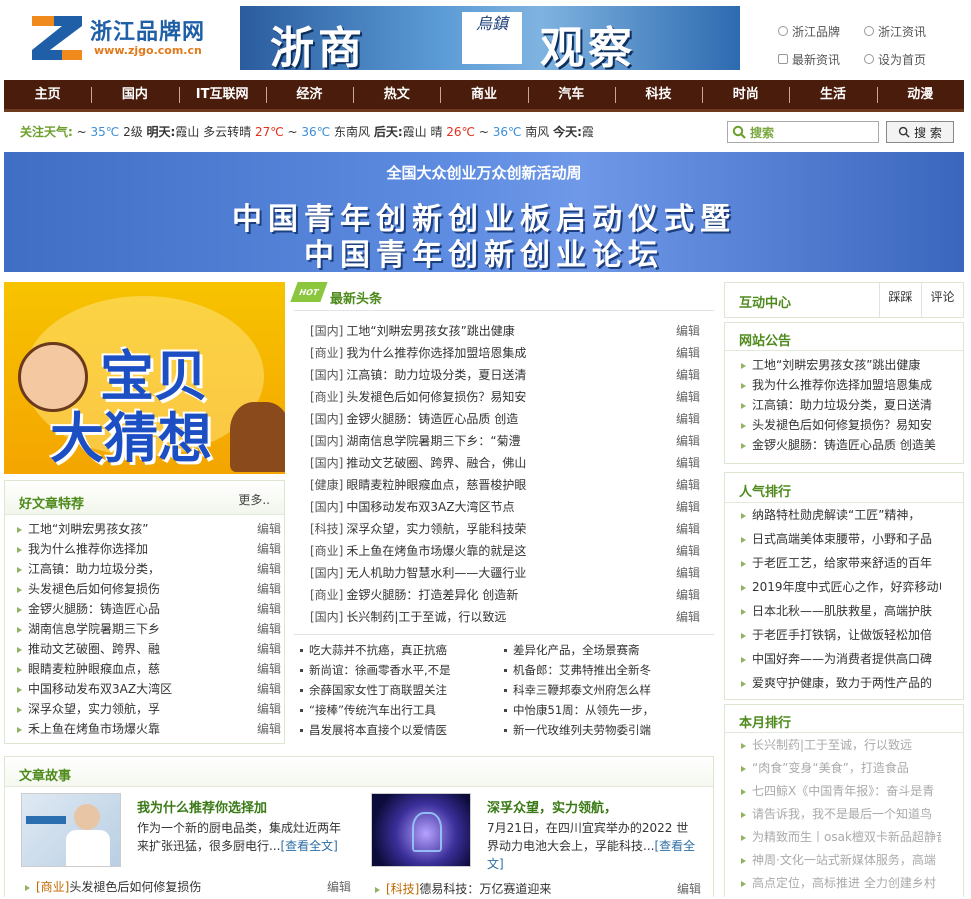  Describe the element at coordinates (602, 650) in the screenshot. I see `mini-news-item: 差异化产品，全场景赛斋` at that location.